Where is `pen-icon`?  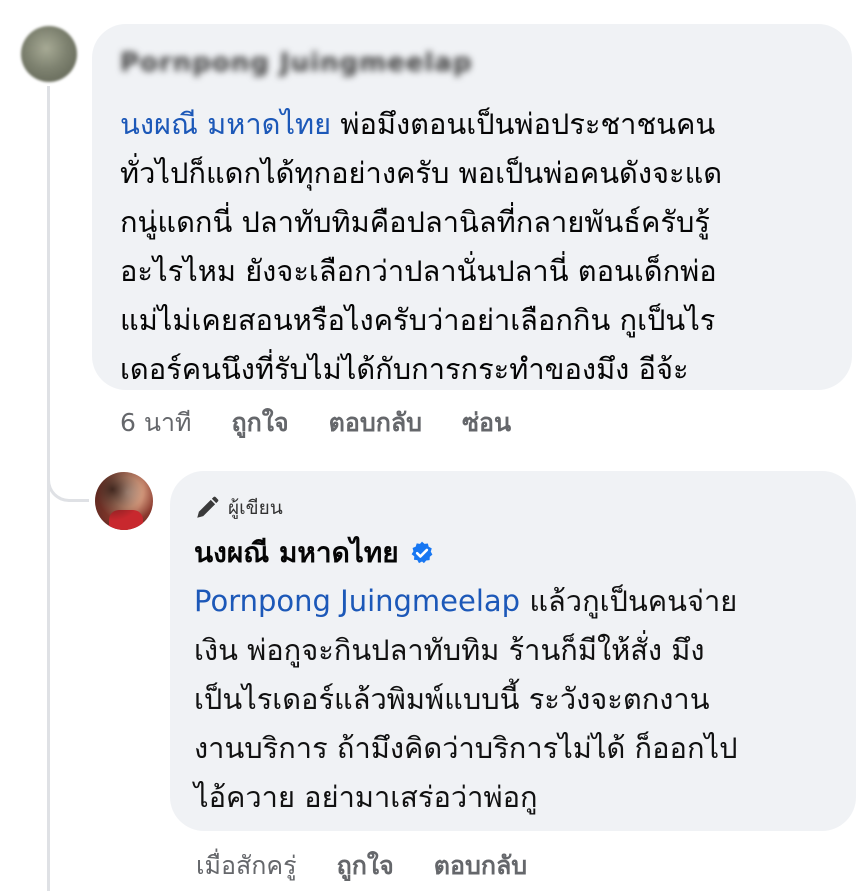
pen-icon is located at coordinates (208, 507).